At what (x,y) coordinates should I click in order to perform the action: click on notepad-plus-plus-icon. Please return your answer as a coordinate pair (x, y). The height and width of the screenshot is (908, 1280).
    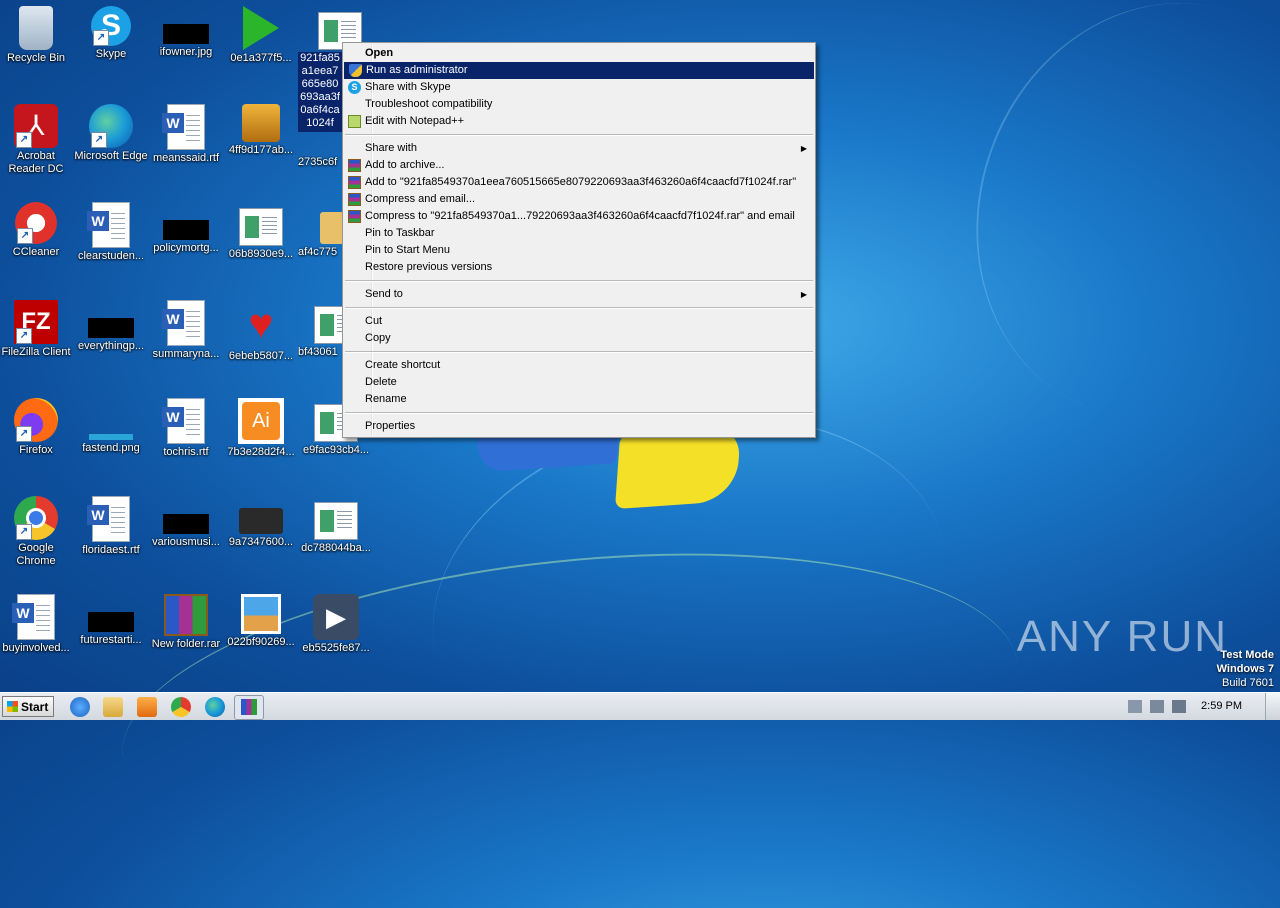
    Looking at the image, I should click on (354, 121).